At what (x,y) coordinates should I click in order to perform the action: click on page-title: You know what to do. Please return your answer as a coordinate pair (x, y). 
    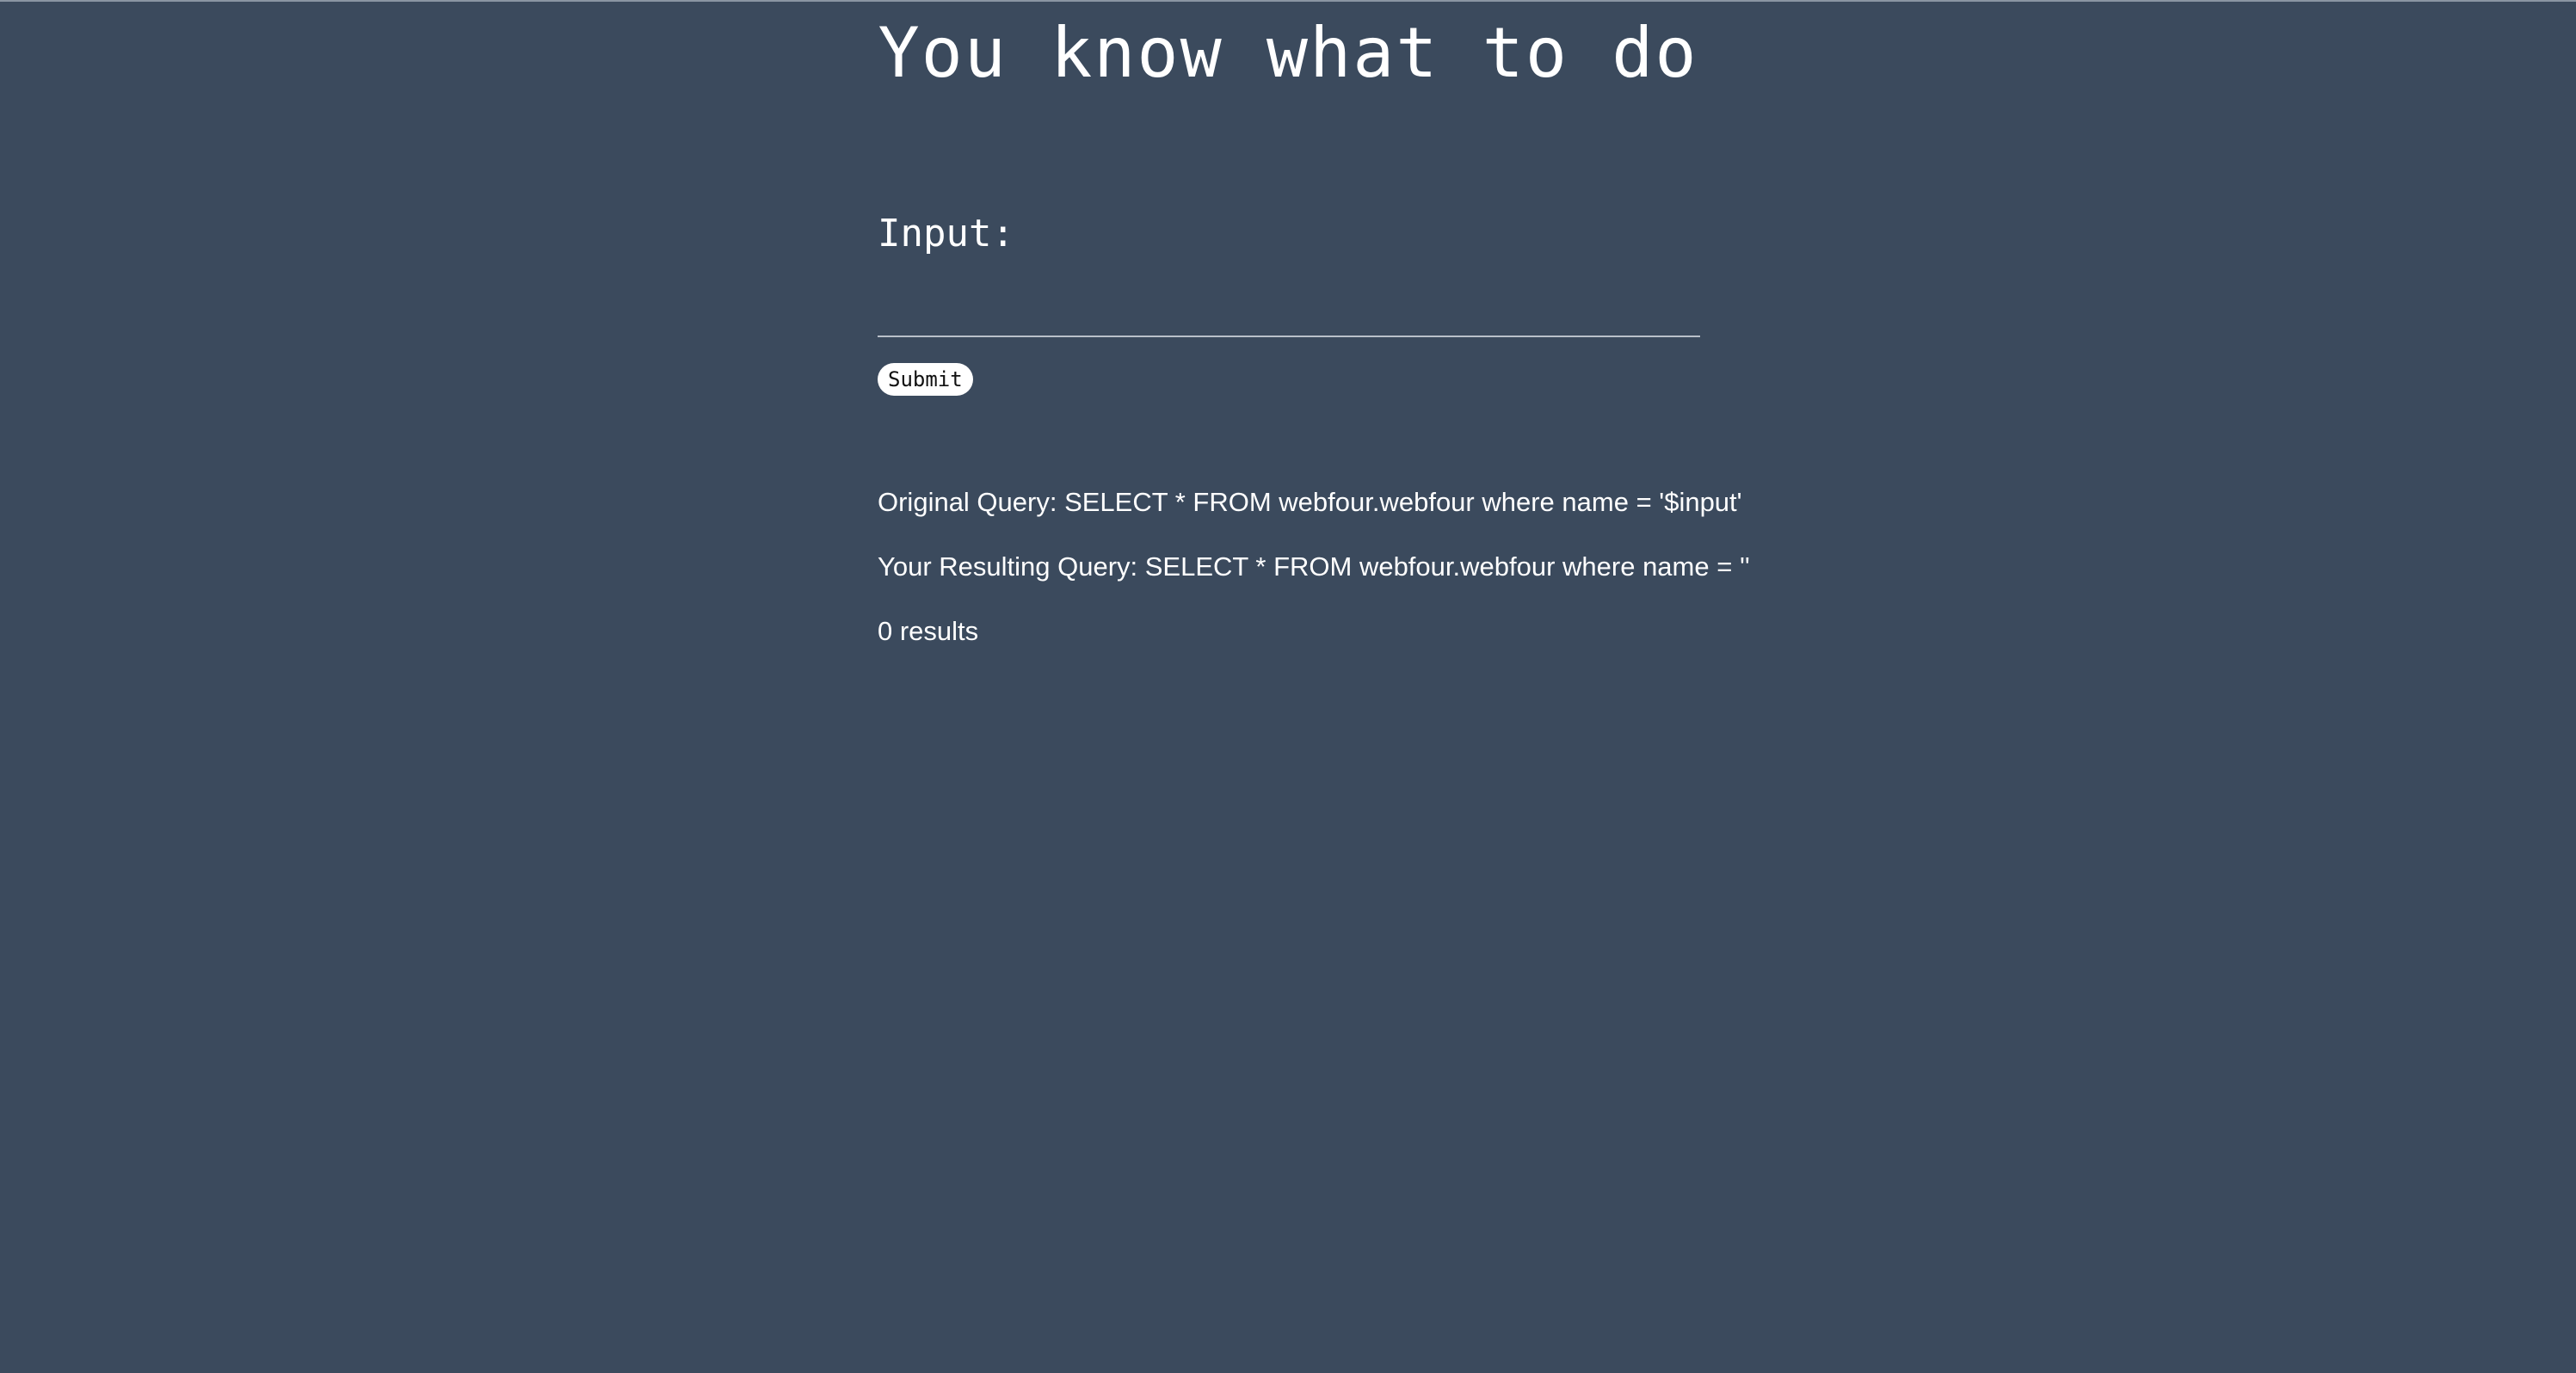
    Looking at the image, I should click on (1288, 53).